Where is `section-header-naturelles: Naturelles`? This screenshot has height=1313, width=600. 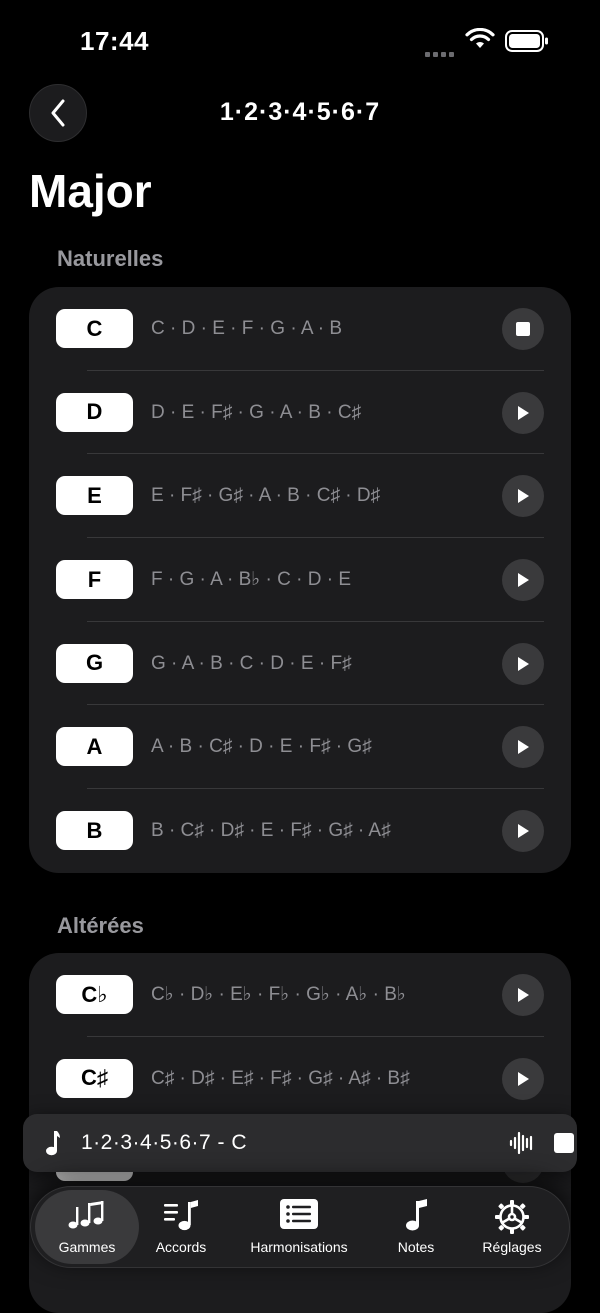
section-header-naturelles: Naturelles is located at coordinates (110, 258).